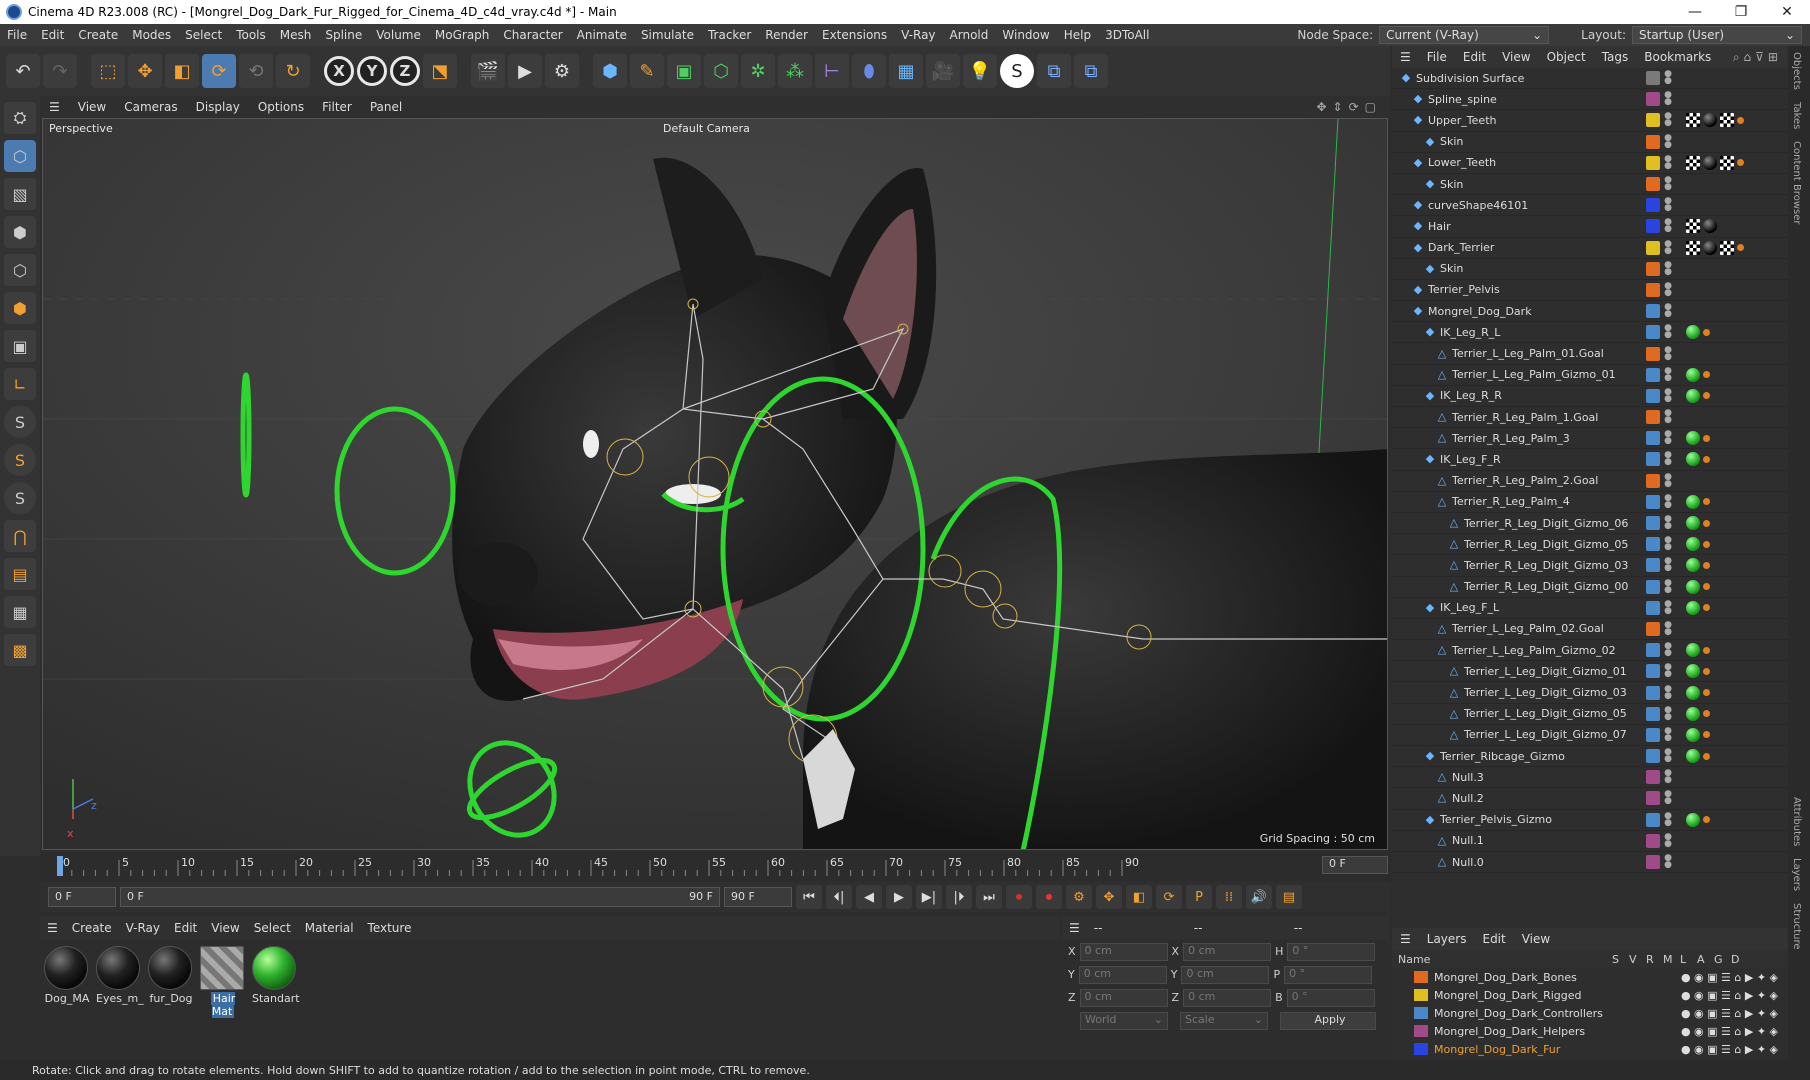 The image size is (1810, 1080). Describe the element at coordinates (1355, 865) in the screenshot. I see `current-frame-field: 0 F` at that location.